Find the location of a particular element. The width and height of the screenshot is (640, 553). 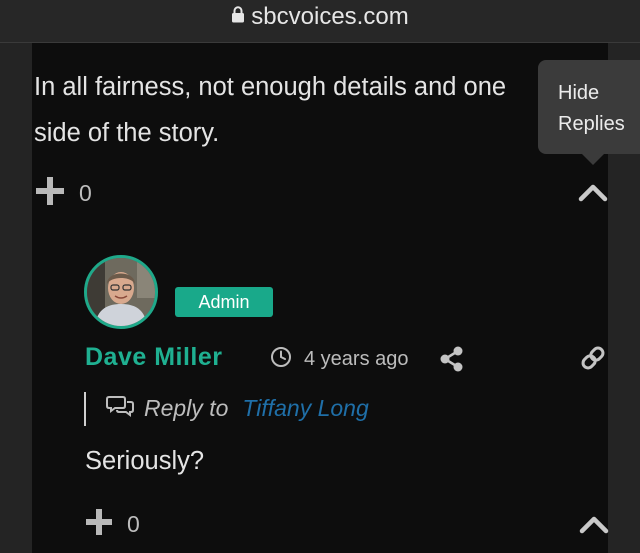

hide-replies-tooltip: Hide Replies is located at coordinates (589, 107).